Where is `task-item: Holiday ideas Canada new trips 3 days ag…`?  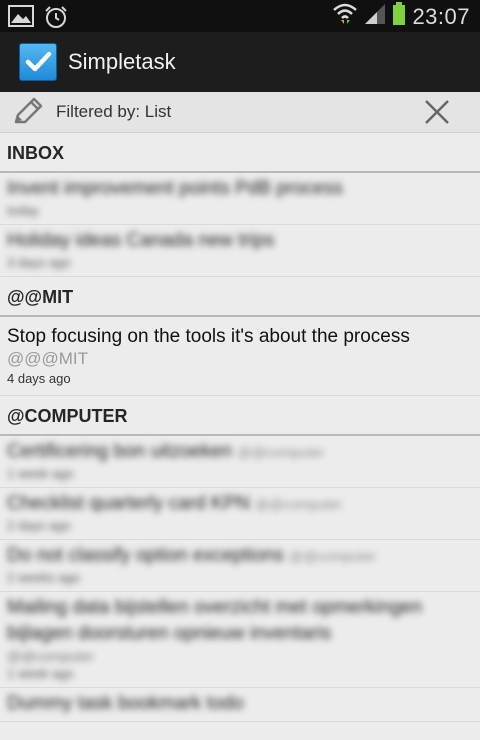
task-item: Holiday ideas Canada new trips 3 days ag… is located at coordinates (240, 251).